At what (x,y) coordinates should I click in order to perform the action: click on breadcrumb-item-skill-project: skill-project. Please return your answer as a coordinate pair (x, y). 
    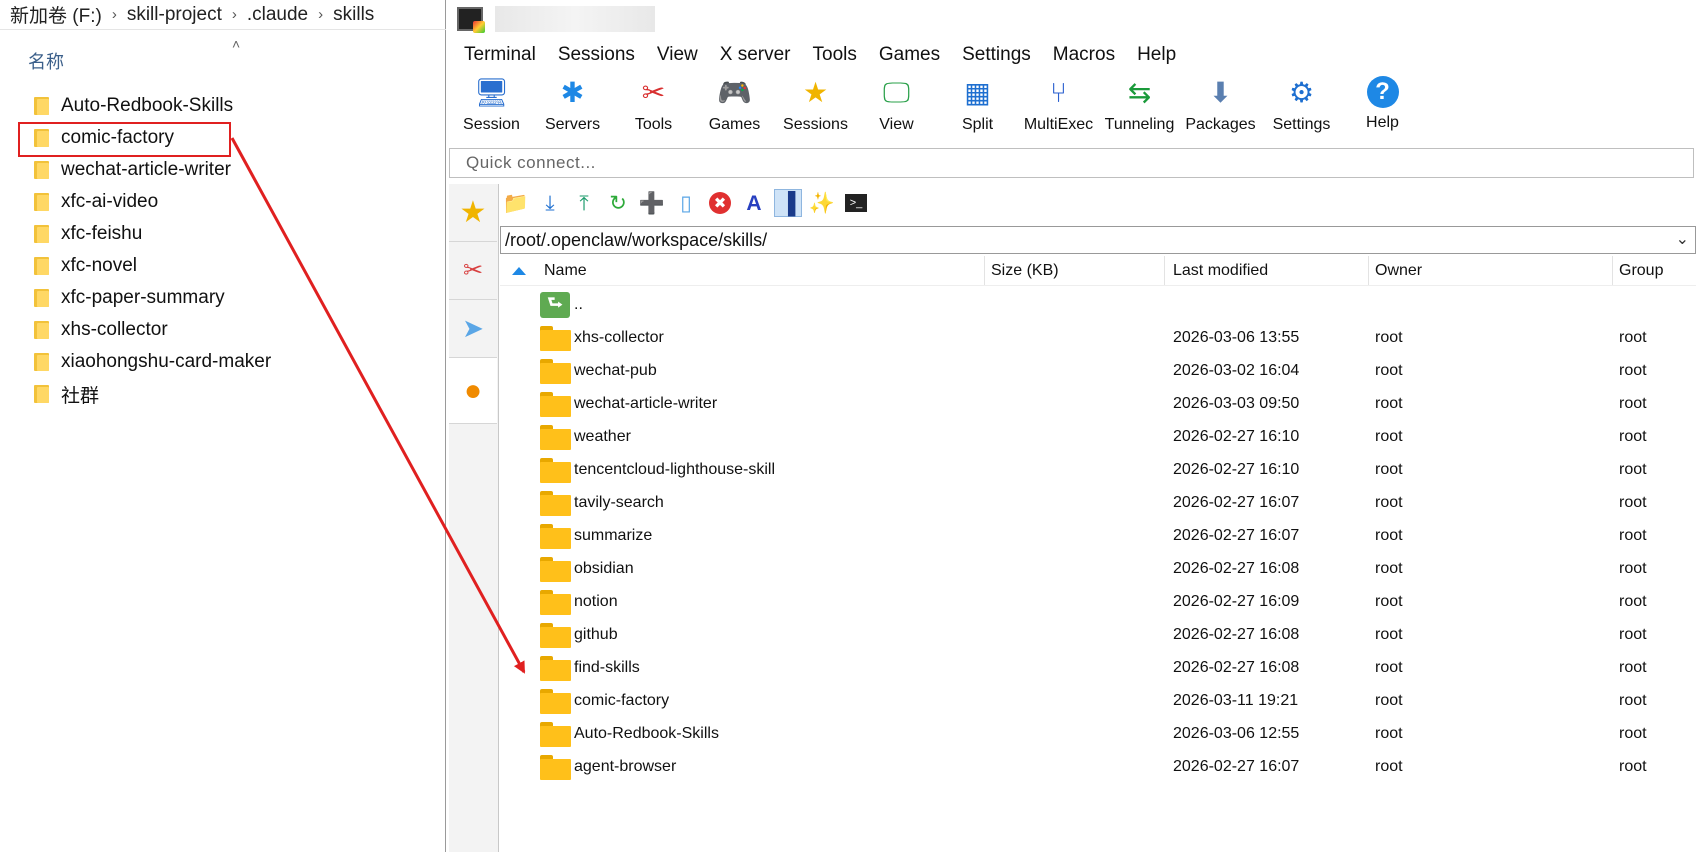
    Looking at the image, I should click on (174, 15).